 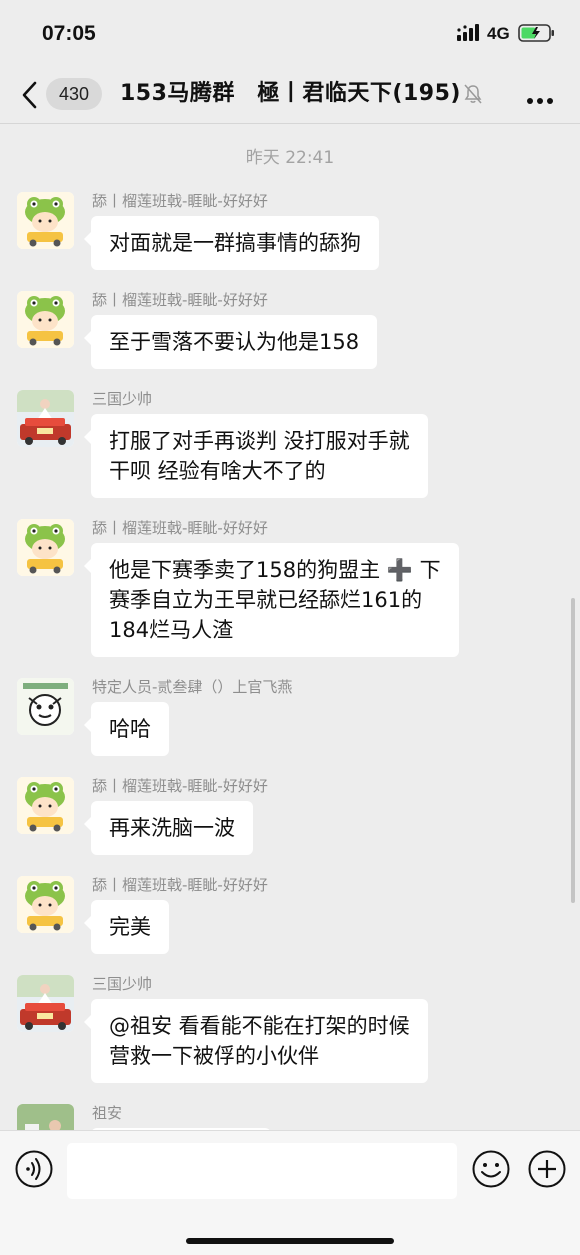 I want to click on message-timestamp: 昨天 22:41, so click(x=290, y=158).